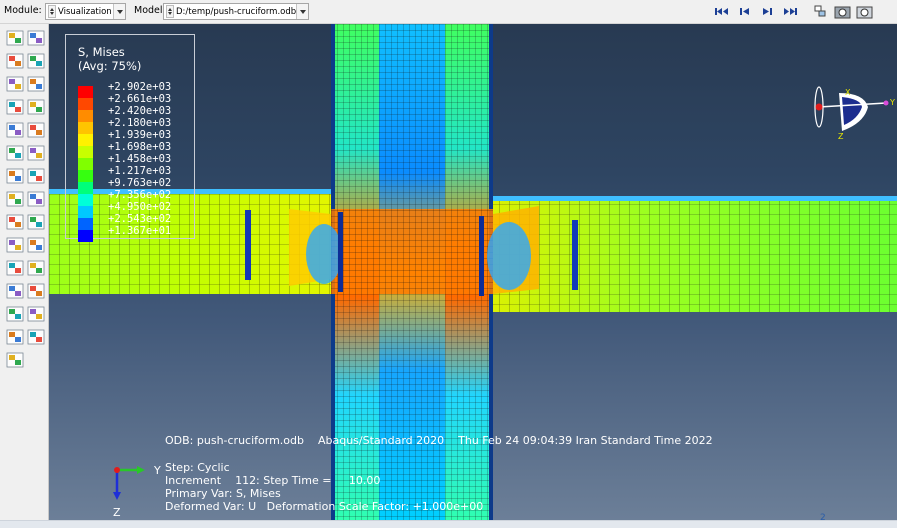 This screenshot has width=897, height=528. Describe the element at coordinates (110, 66) in the screenshot. I see `legend-subtitle: (Avg: 75%)` at that location.